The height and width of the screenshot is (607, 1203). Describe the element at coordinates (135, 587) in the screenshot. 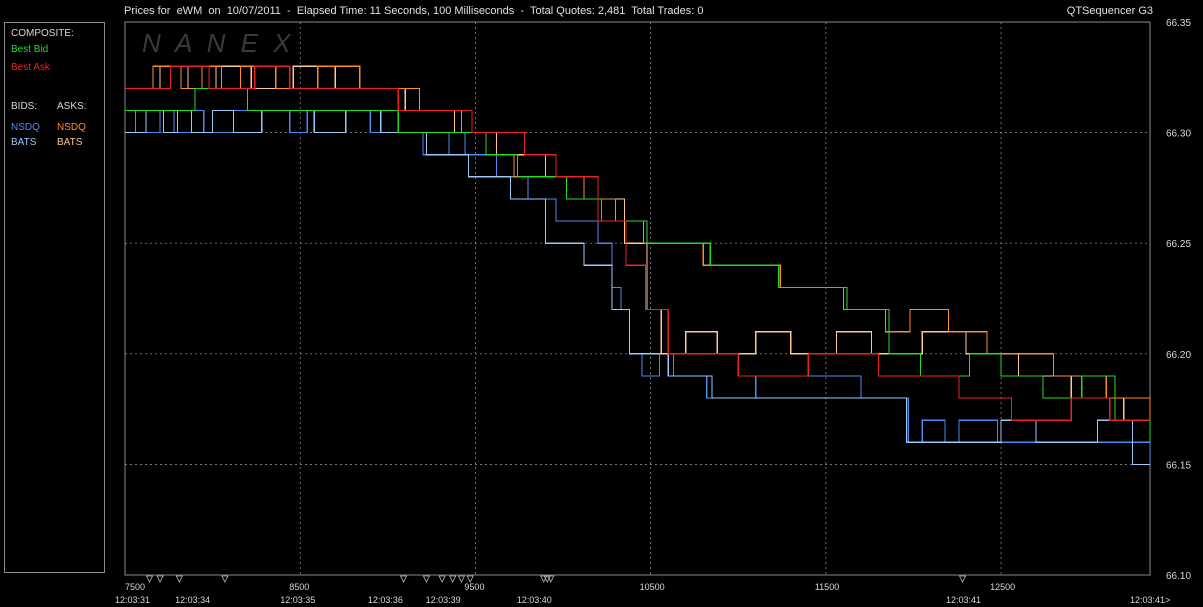

I see `x-tick-label: 7500` at that location.